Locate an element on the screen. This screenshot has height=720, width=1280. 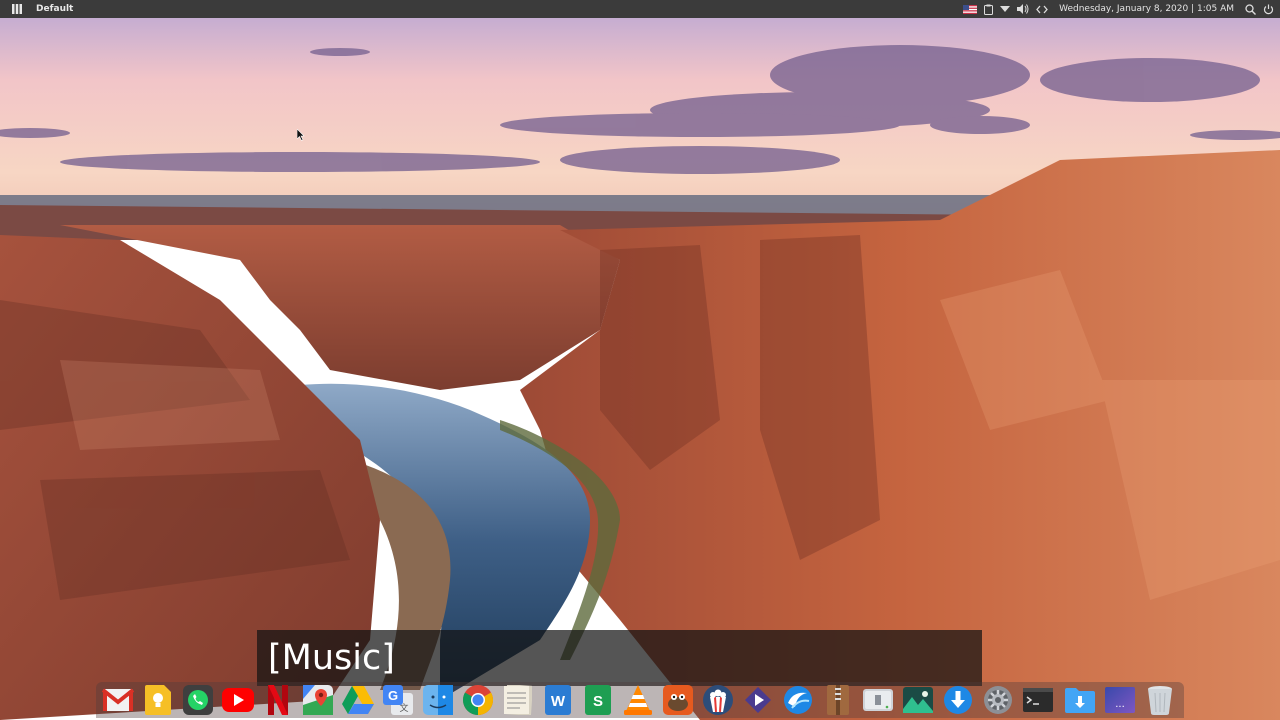
gmail-icon is located at coordinates (118, 699).